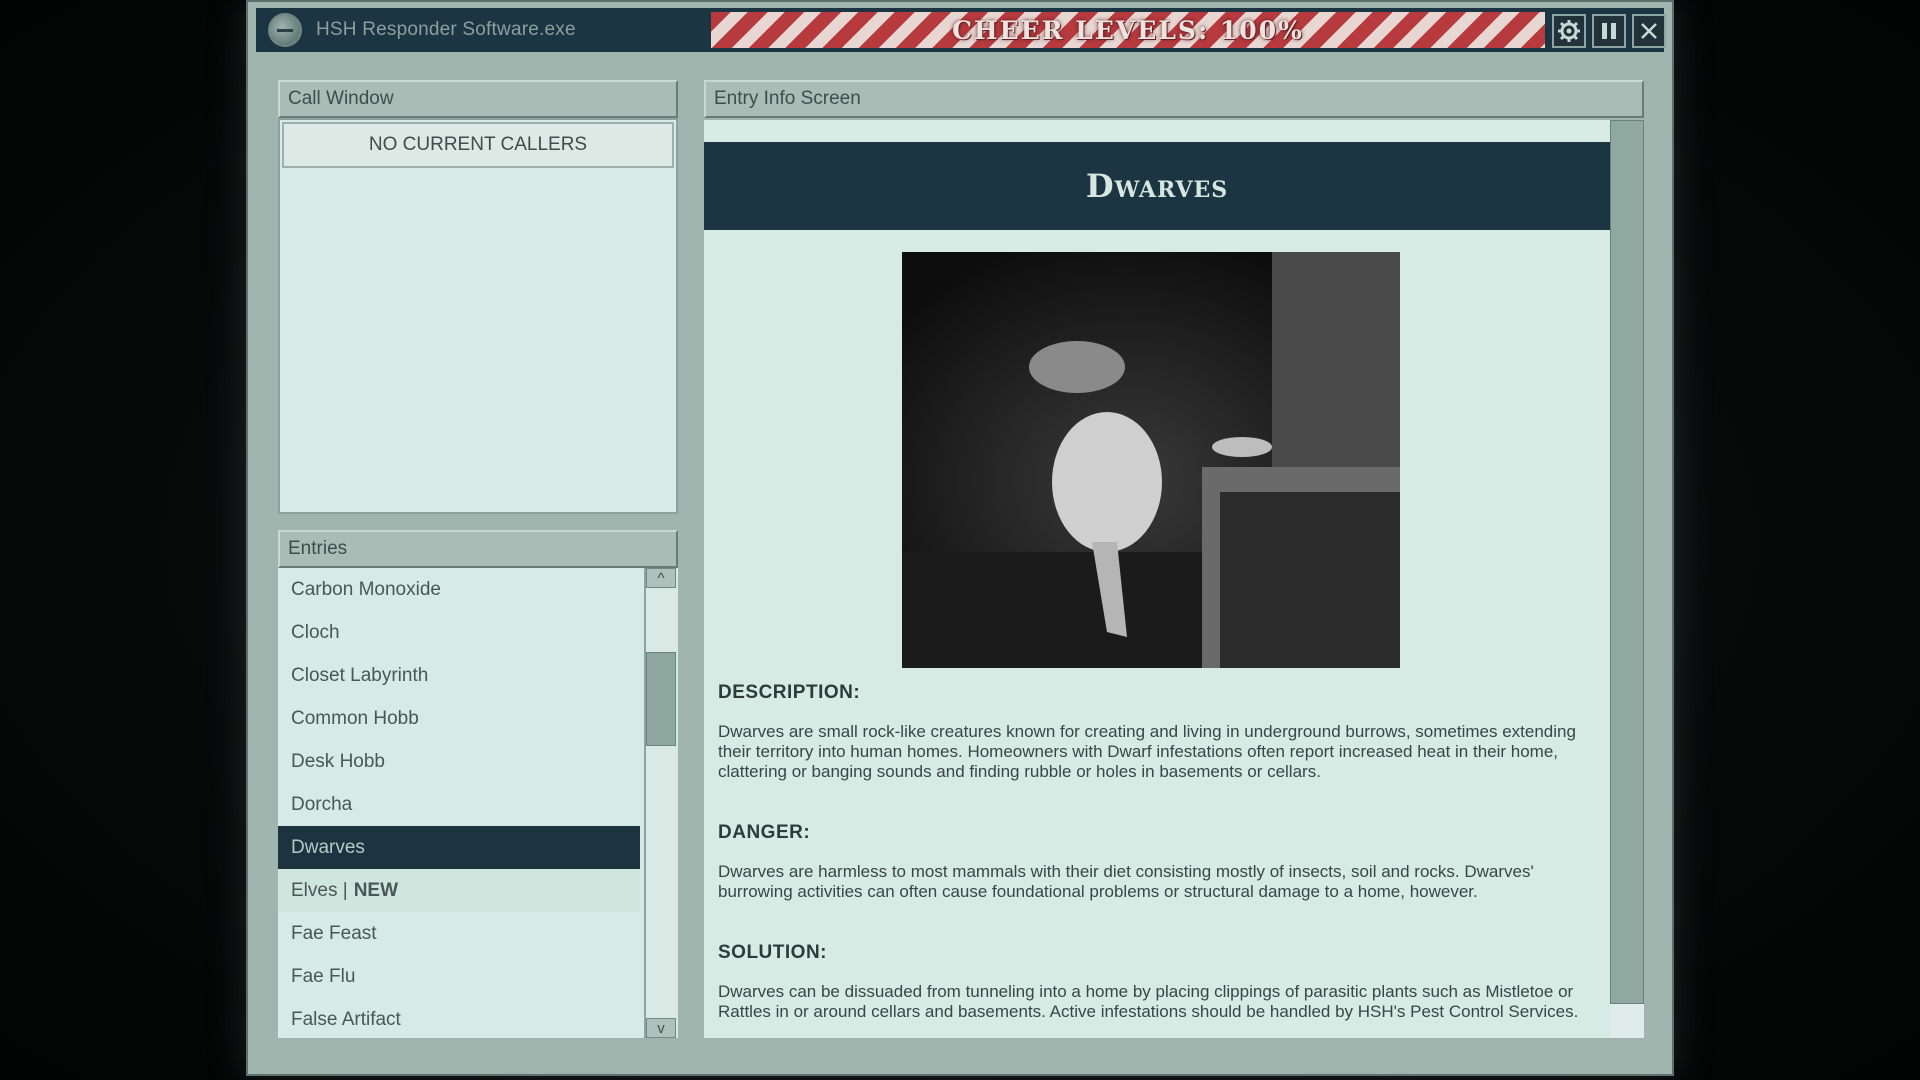 The image size is (1920, 1080). Describe the element at coordinates (478, 549) in the screenshot. I see `entries-header: Entries` at that location.